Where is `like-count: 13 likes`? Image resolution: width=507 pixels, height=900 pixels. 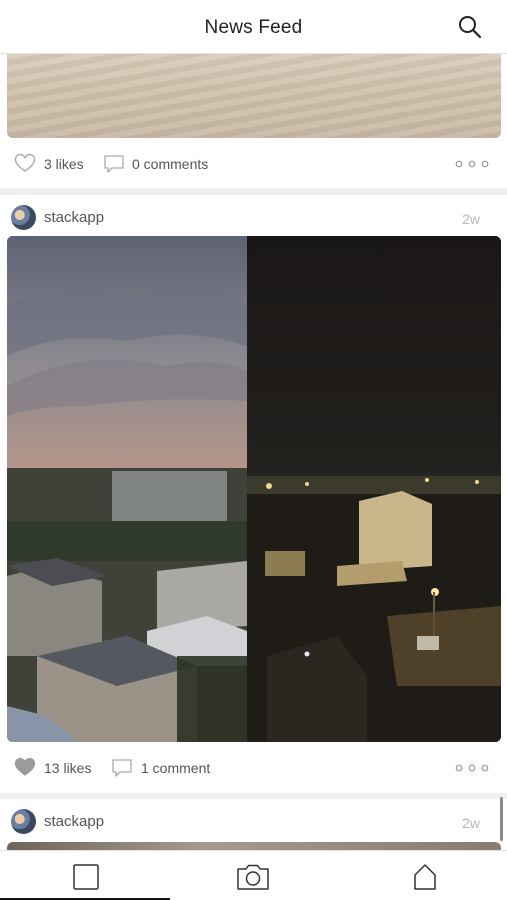 like-count: 13 likes is located at coordinates (67, 768).